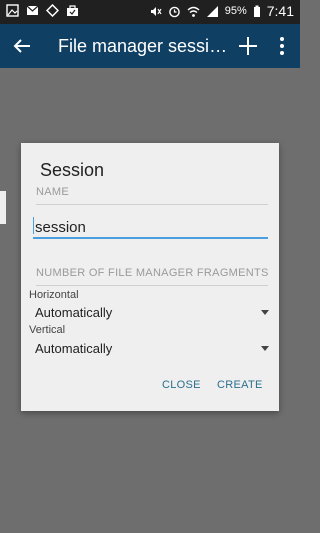  Describe the element at coordinates (248, 46) in the screenshot. I see `add-icon` at that location.